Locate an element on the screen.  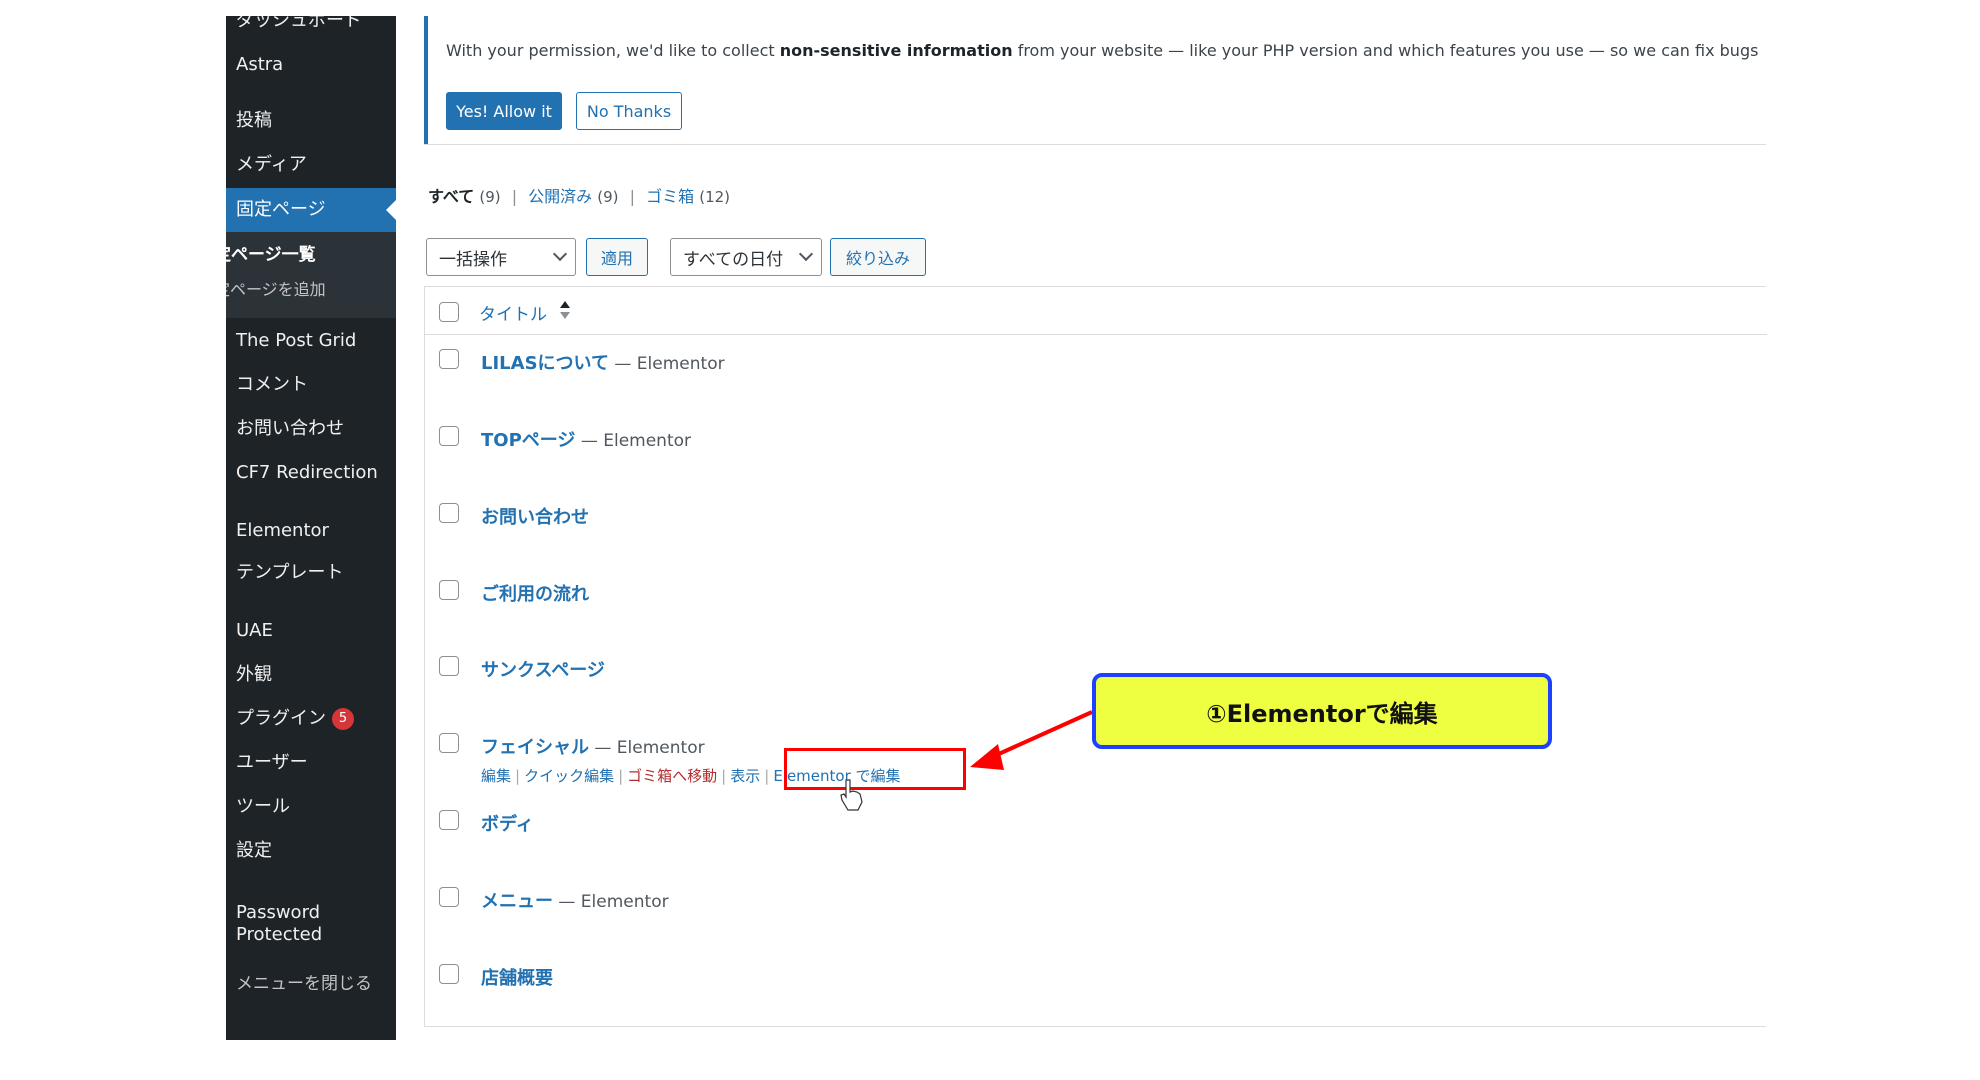
page-title-link: TOPページ is located at coordinates (528, 440).